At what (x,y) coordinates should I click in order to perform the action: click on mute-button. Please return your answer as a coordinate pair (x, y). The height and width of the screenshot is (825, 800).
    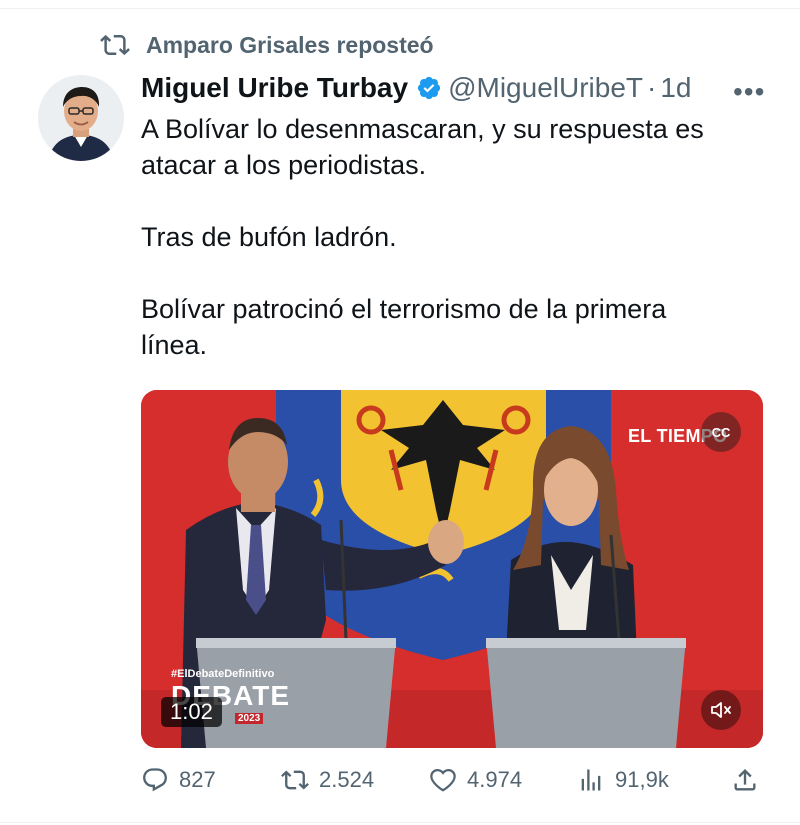
    Looking at the image, I should click on (721, 710).